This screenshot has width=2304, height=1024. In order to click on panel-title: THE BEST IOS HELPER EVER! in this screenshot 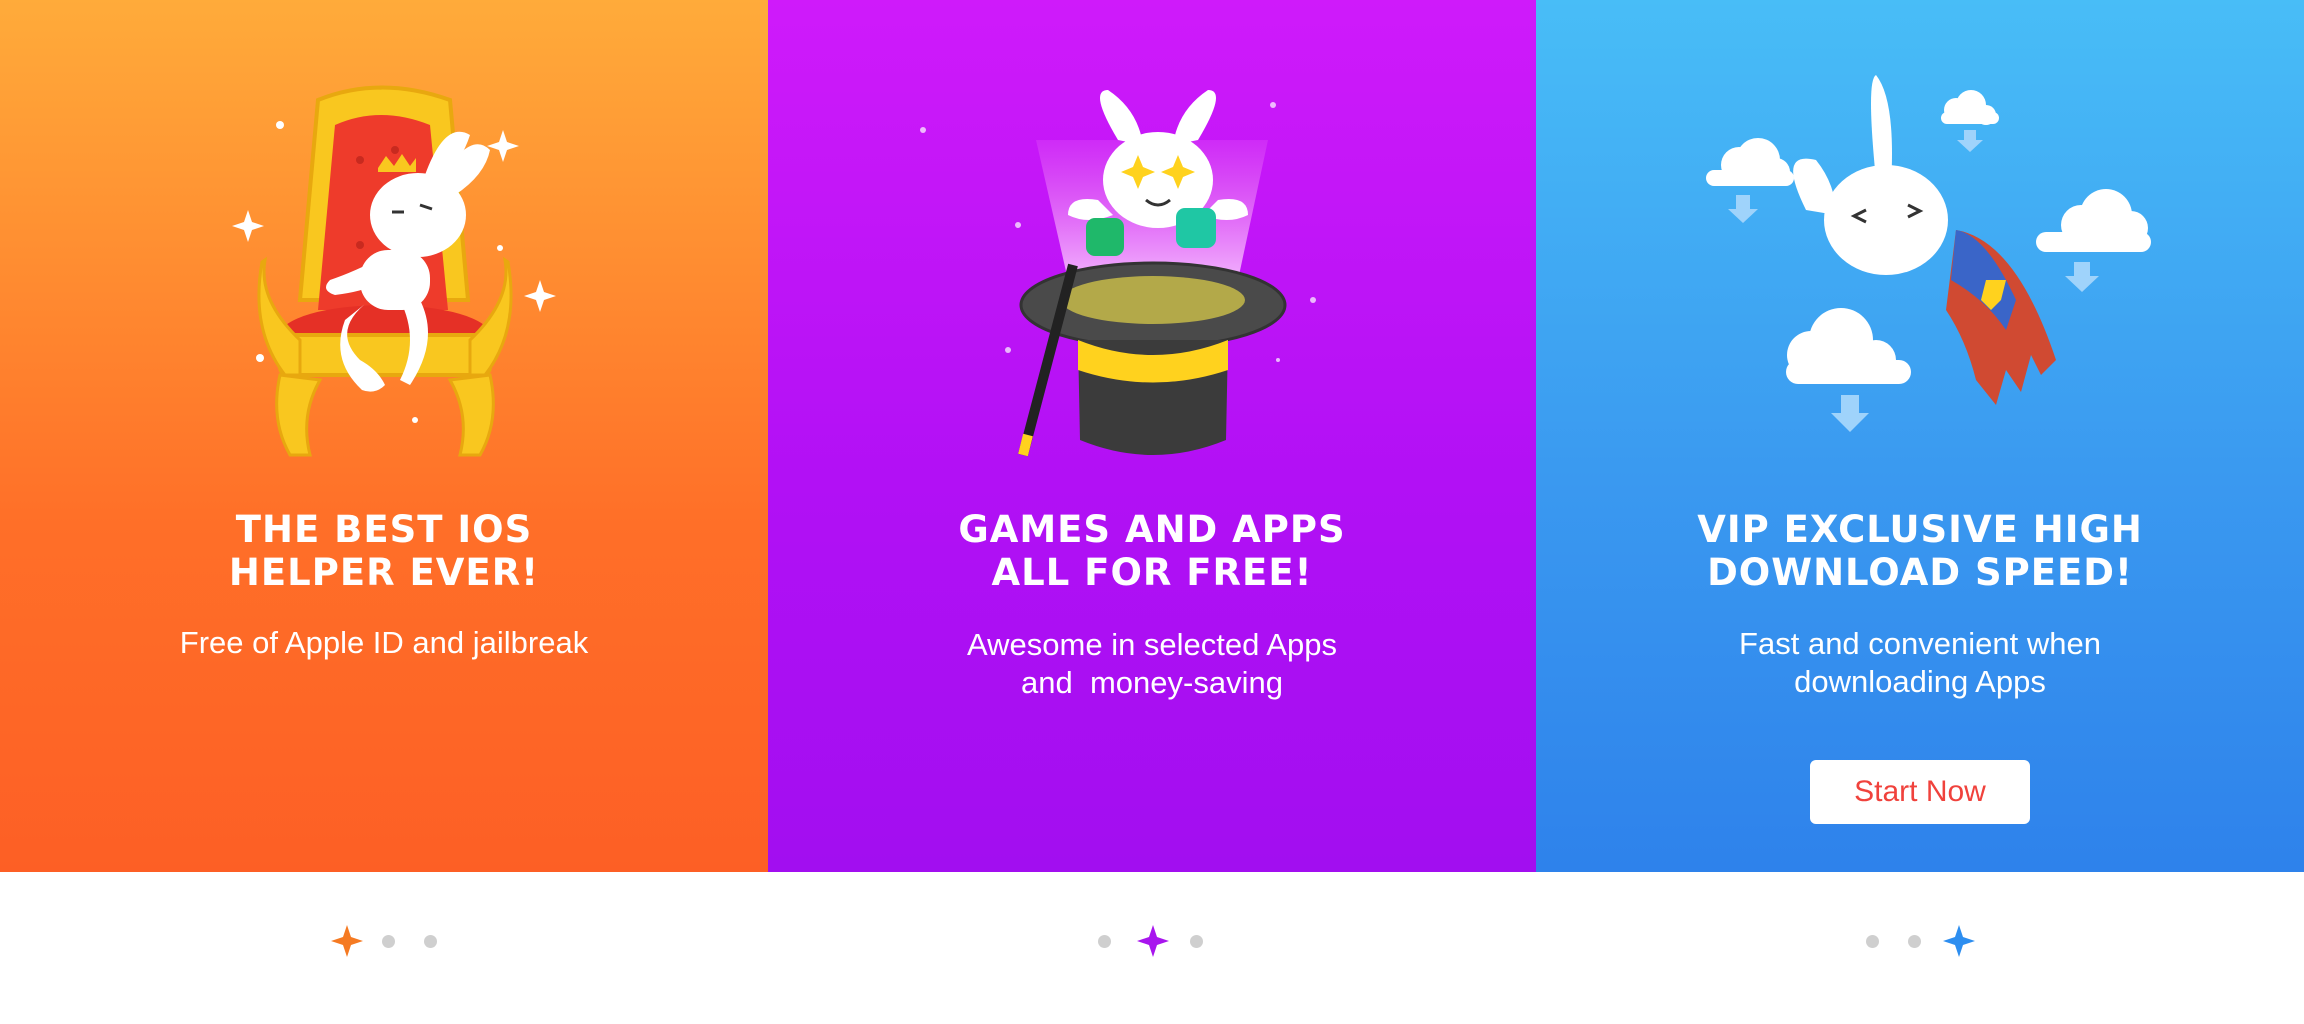, I will do `click(384, 551)`.